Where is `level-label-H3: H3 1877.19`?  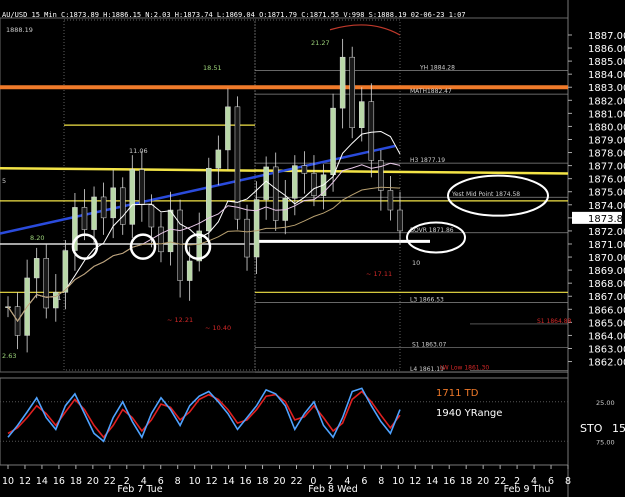 level-label-H3: H3 1877.19 is located at coordinates (427, 160).